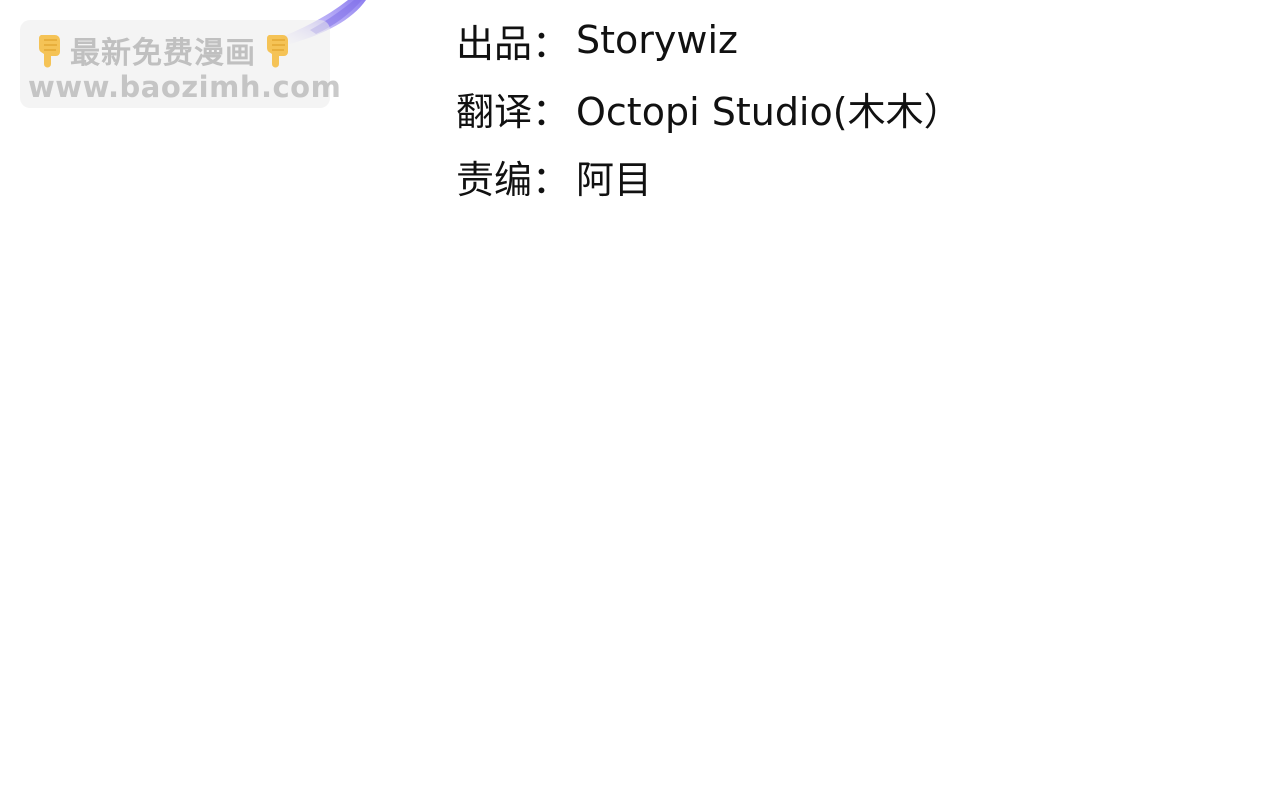 The width and height of the screenshot is (1280, 785). I want to click on watermark-url: www.baozimh.com, so click(185, 87).